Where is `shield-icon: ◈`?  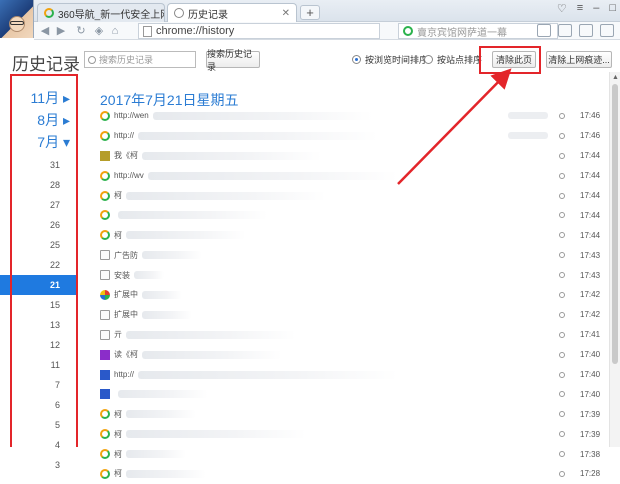
shield-icon: ◈ is located at coordinates (99, 31).